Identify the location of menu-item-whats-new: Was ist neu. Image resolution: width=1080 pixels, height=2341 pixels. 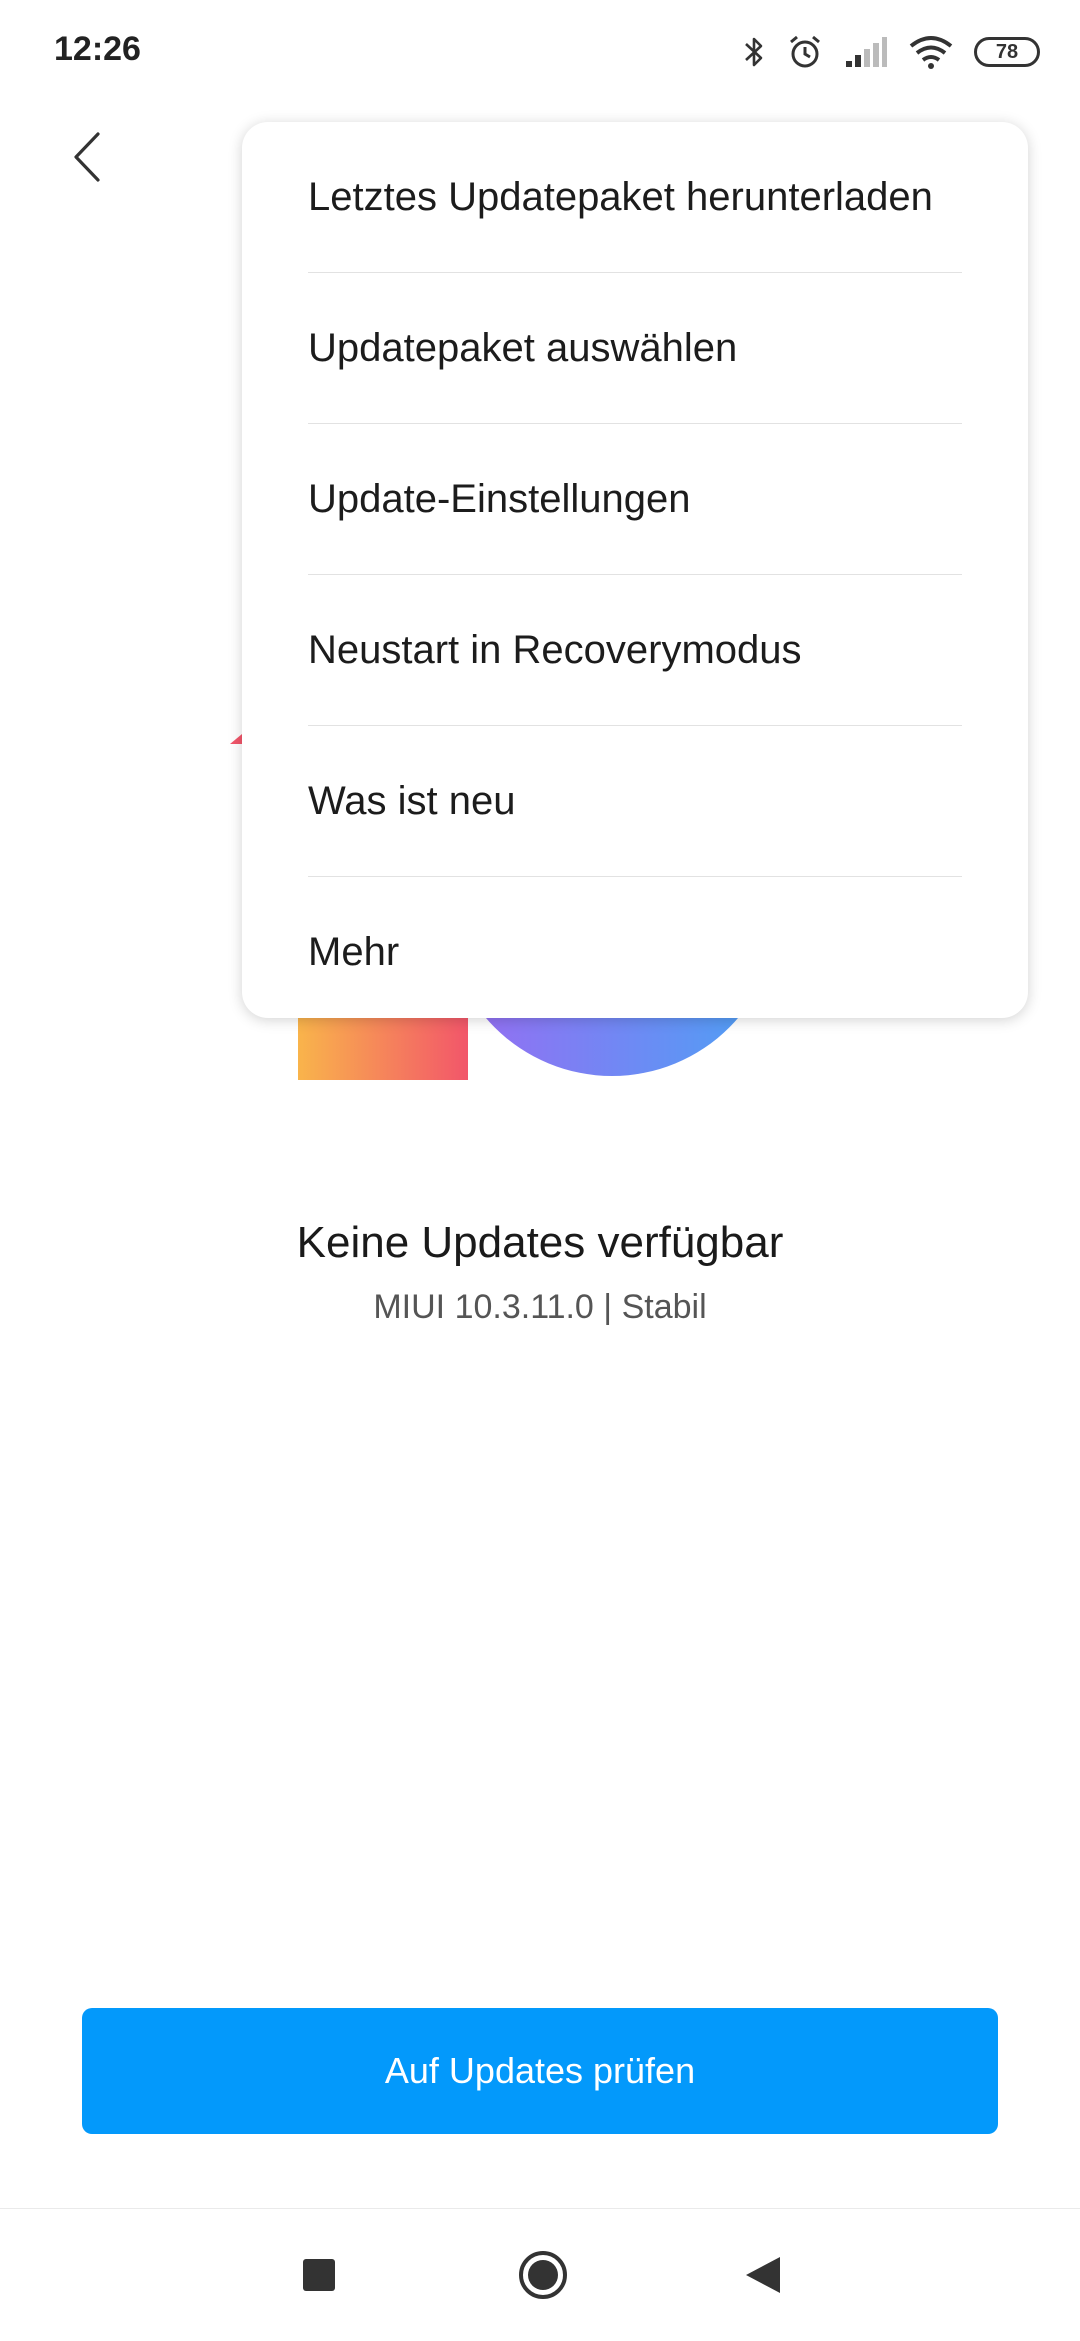
(635, 801).